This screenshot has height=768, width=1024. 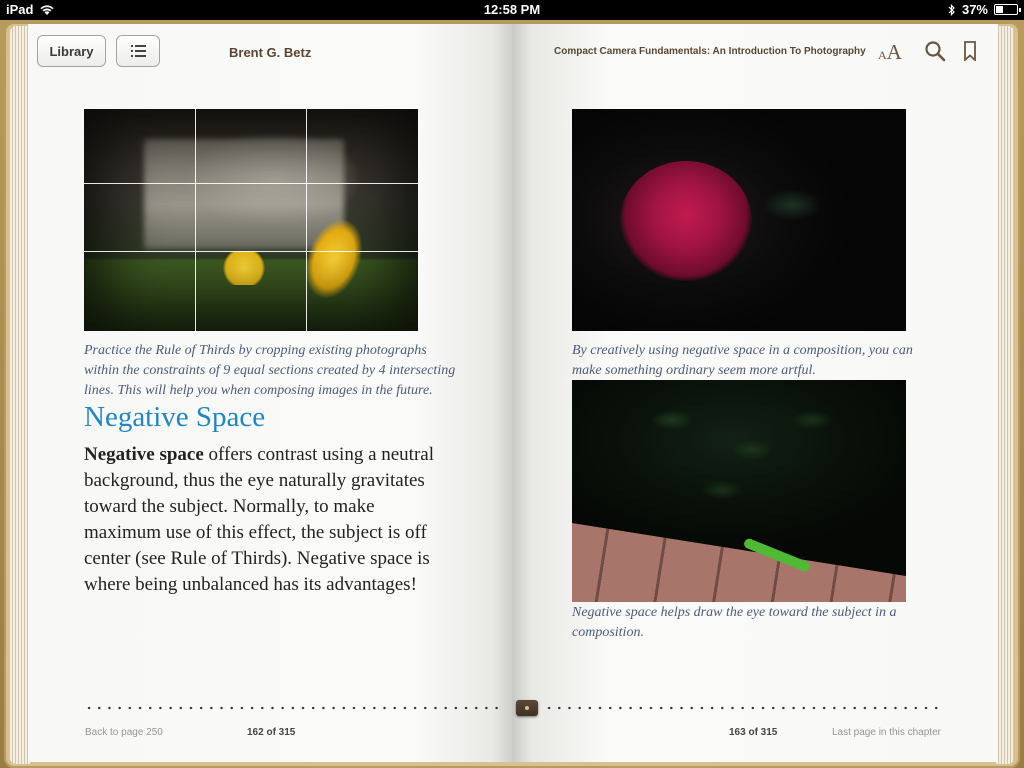 I want to click on search-icon, so click(x=935, y=51).